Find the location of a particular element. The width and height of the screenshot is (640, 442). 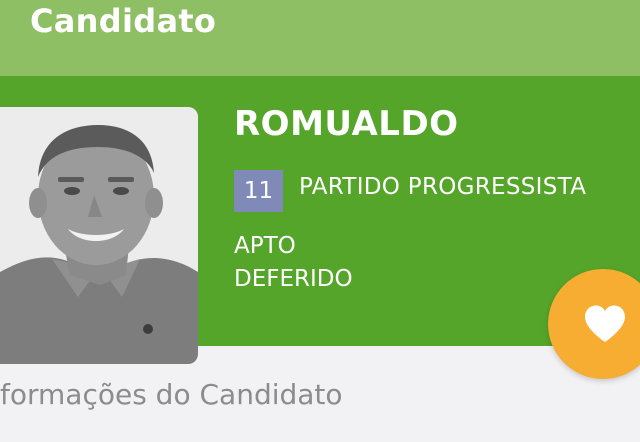

candidate-name: ROMUALDO is located at coordinates (346, 124).